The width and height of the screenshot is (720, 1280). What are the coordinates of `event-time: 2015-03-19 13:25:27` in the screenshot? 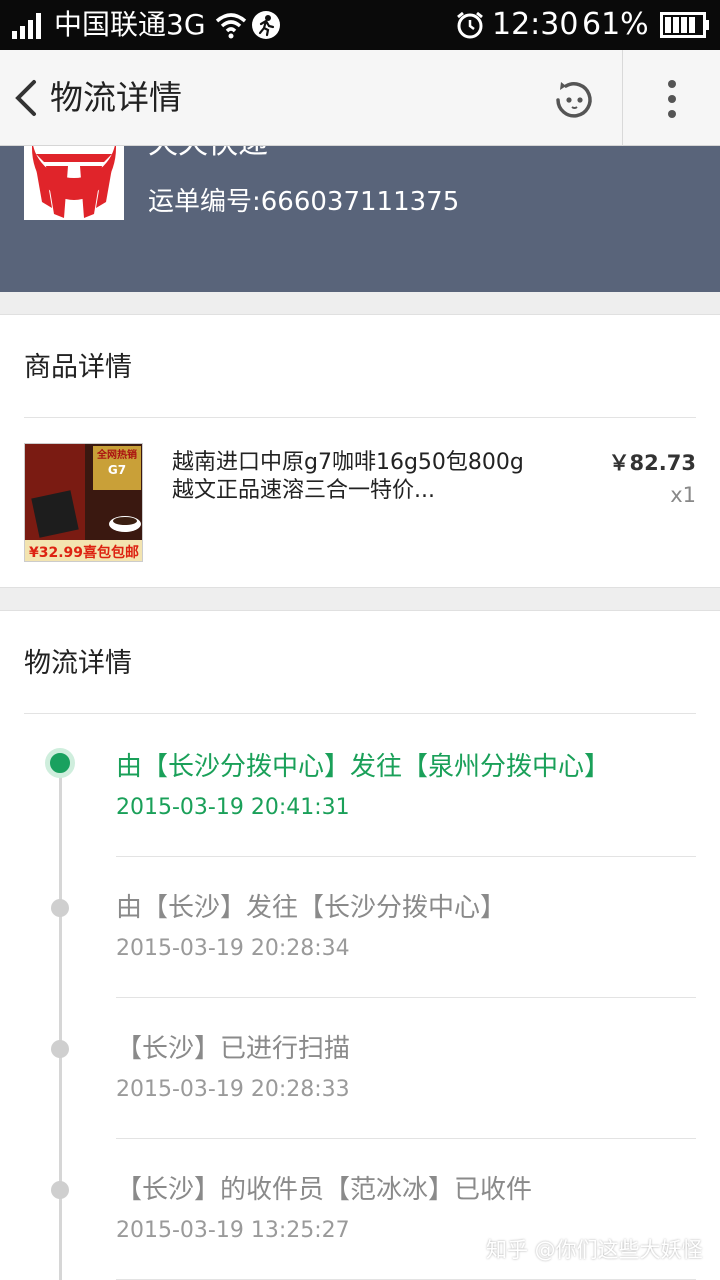 It's located at (233, 1230).